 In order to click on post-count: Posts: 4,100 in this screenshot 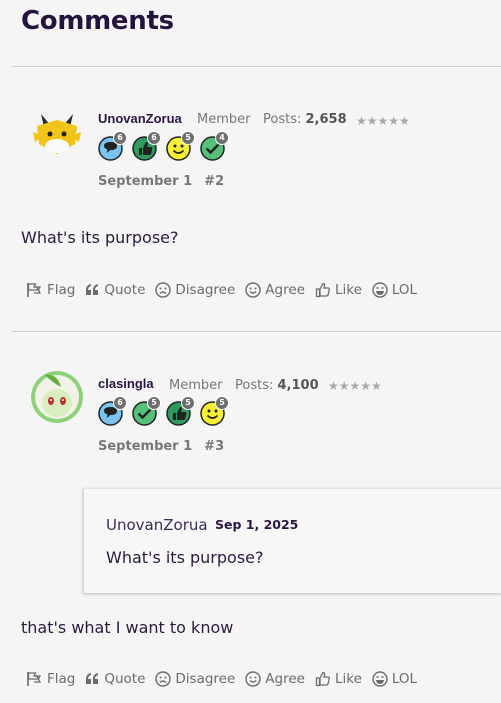, I will do `click(277, 385)`.